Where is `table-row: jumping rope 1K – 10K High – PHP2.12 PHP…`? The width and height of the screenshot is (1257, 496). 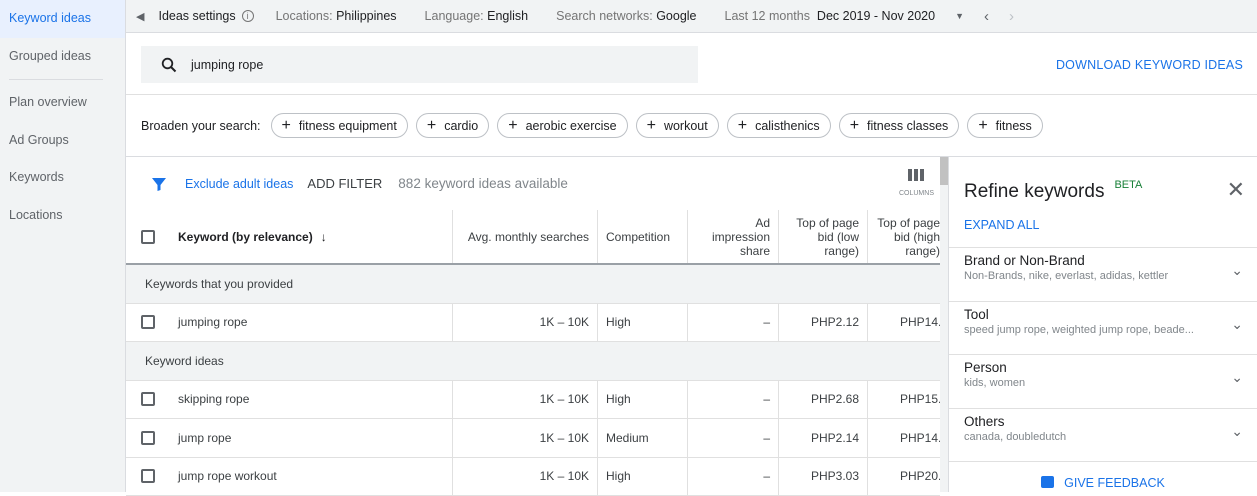 table-row: jumping rope 1K – 10K High – PHP2.12 PHP… is located at coordinates (533, 323).